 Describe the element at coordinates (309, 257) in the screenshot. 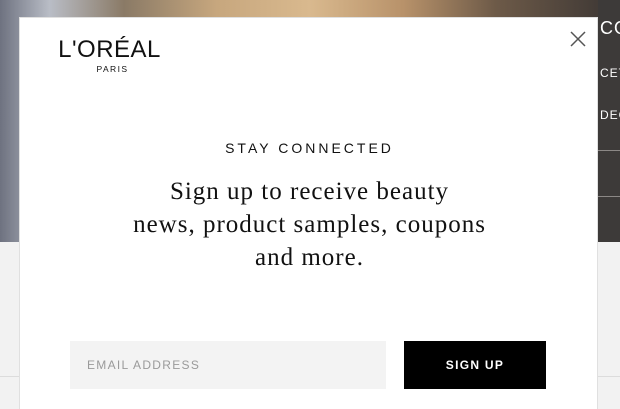

I see `headline-line: and more.` at that location.